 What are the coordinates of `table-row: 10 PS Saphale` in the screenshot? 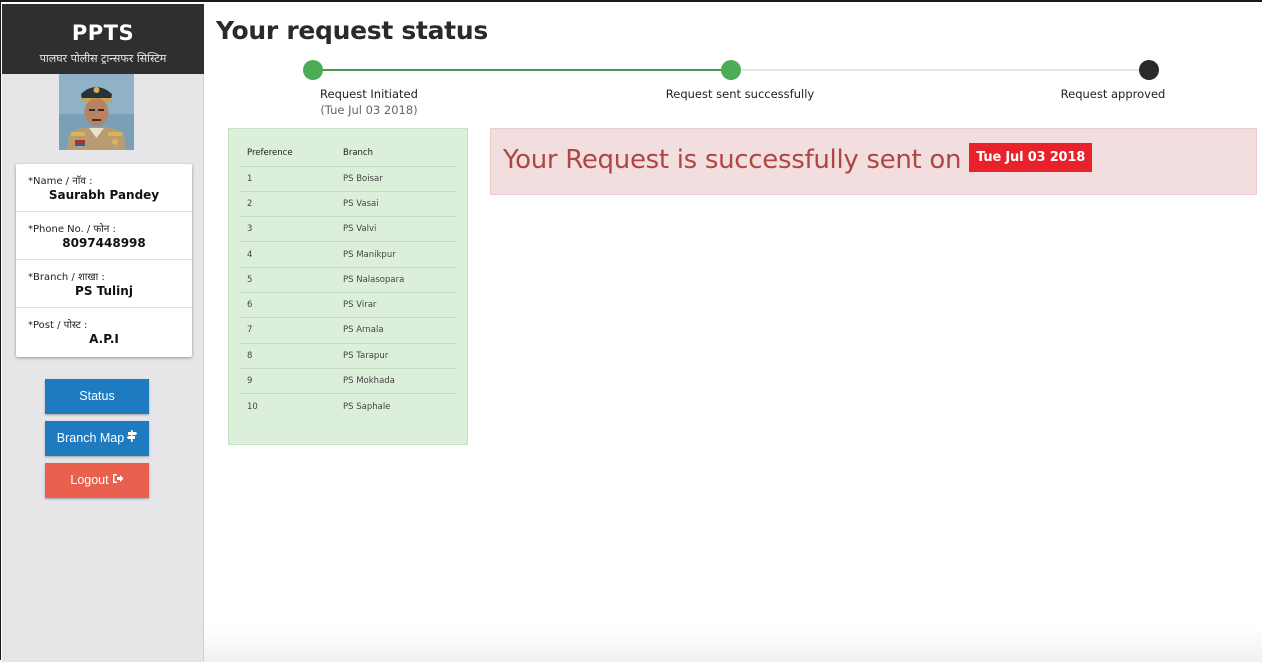 It's located at (348, 406).